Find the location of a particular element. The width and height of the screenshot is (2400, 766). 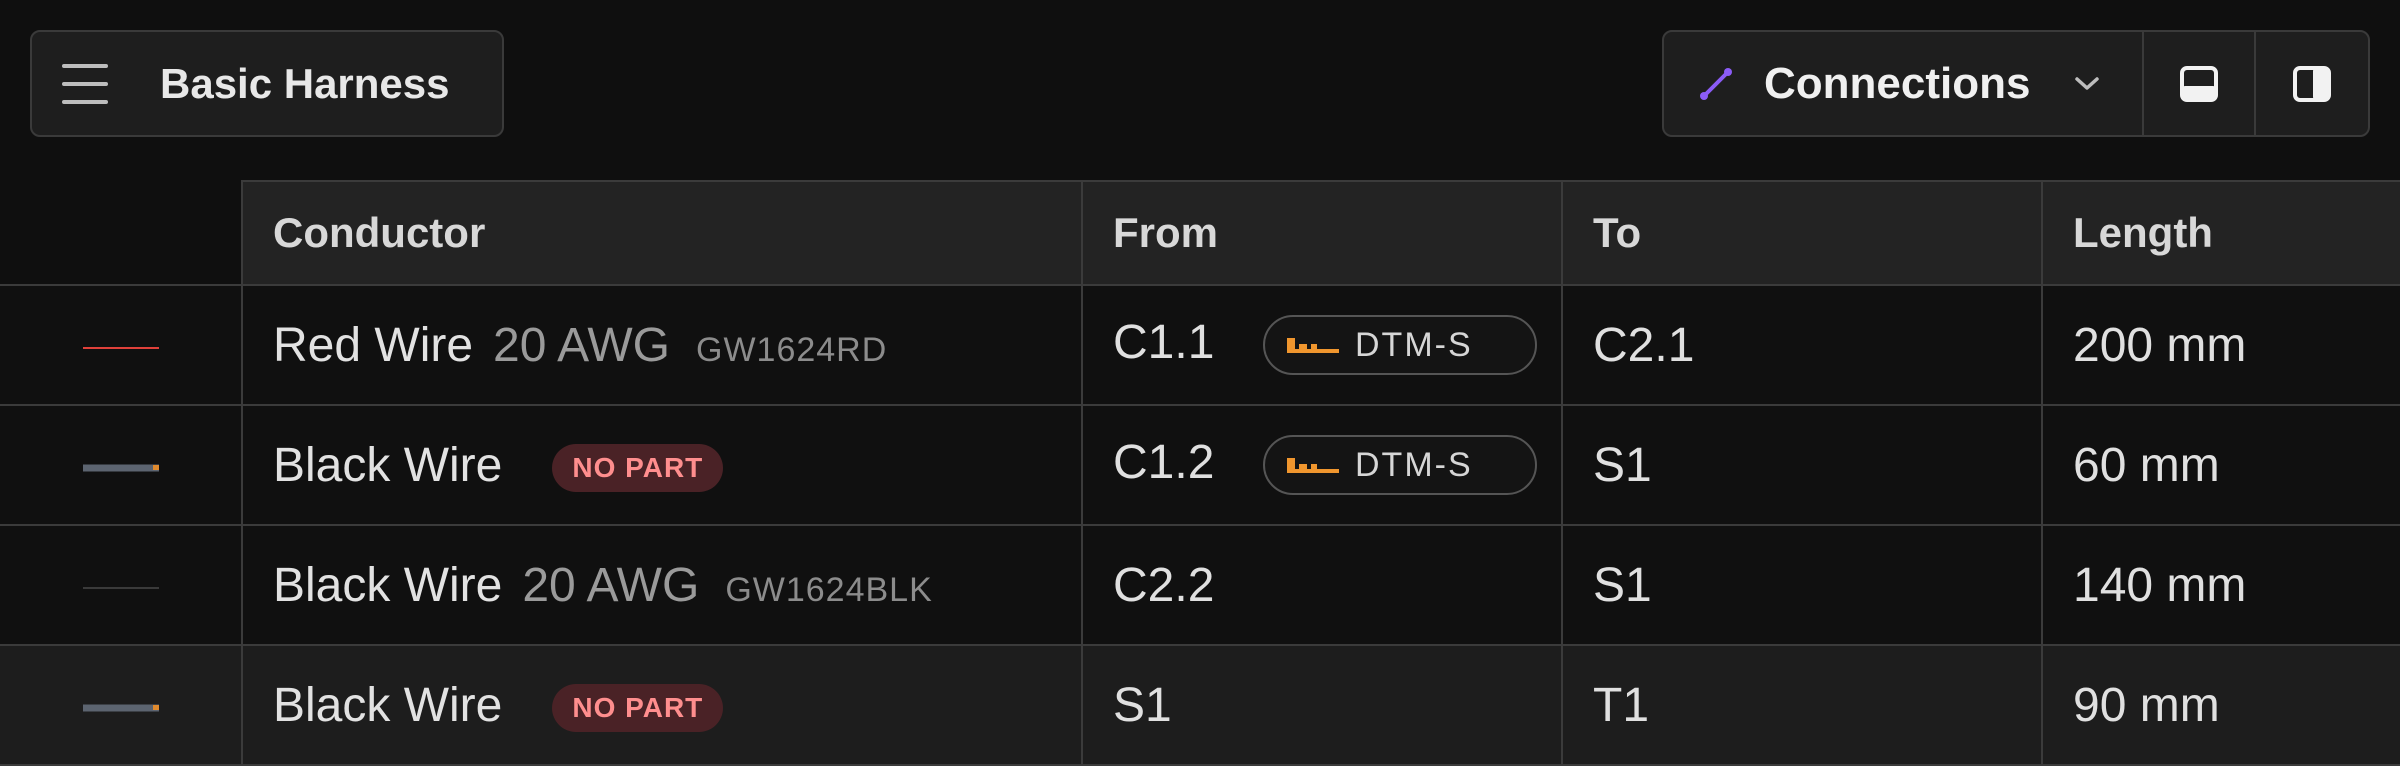

view-controls: Connections is located at coordinates (2016, 83).